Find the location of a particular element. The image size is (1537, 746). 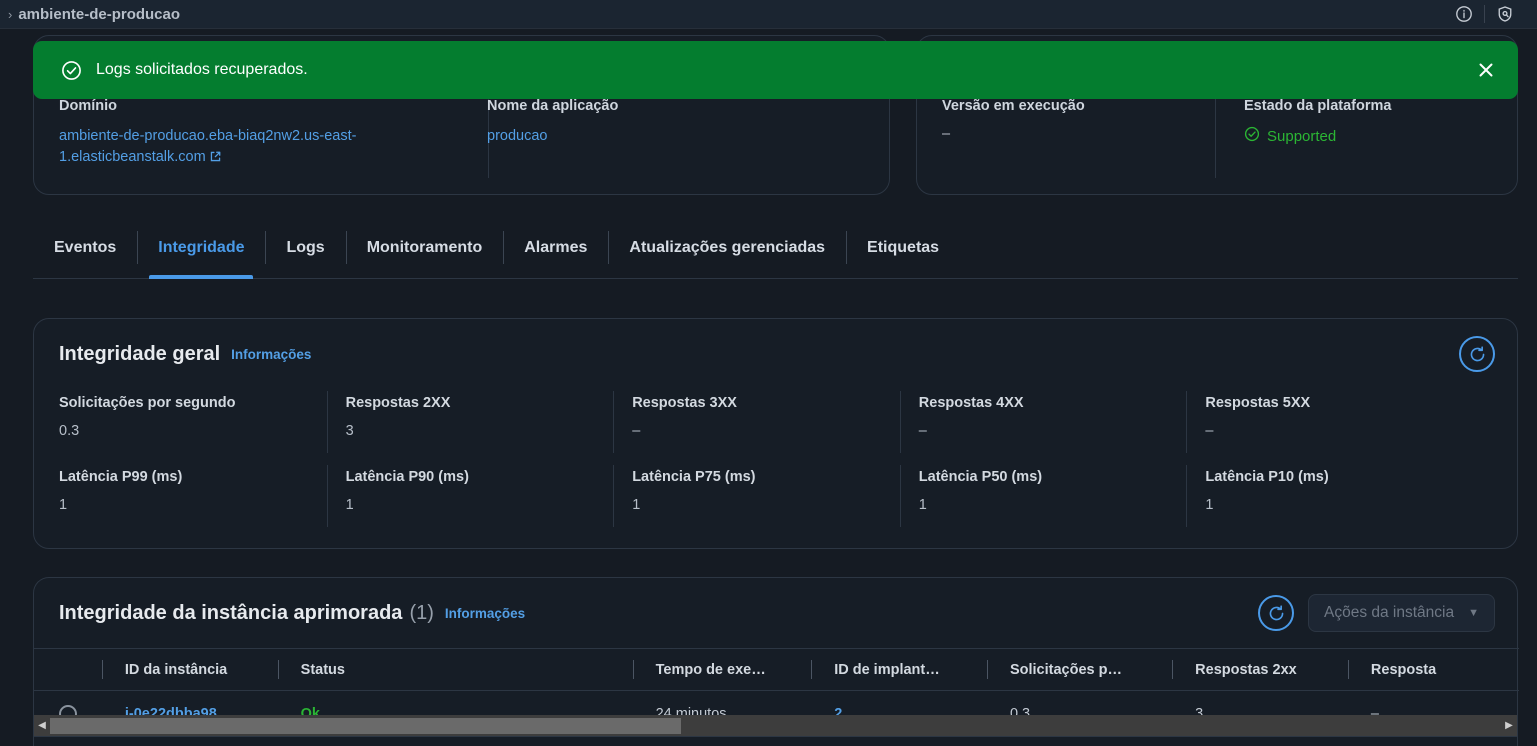

topbar-icons is located at coordinates (1484, 14).